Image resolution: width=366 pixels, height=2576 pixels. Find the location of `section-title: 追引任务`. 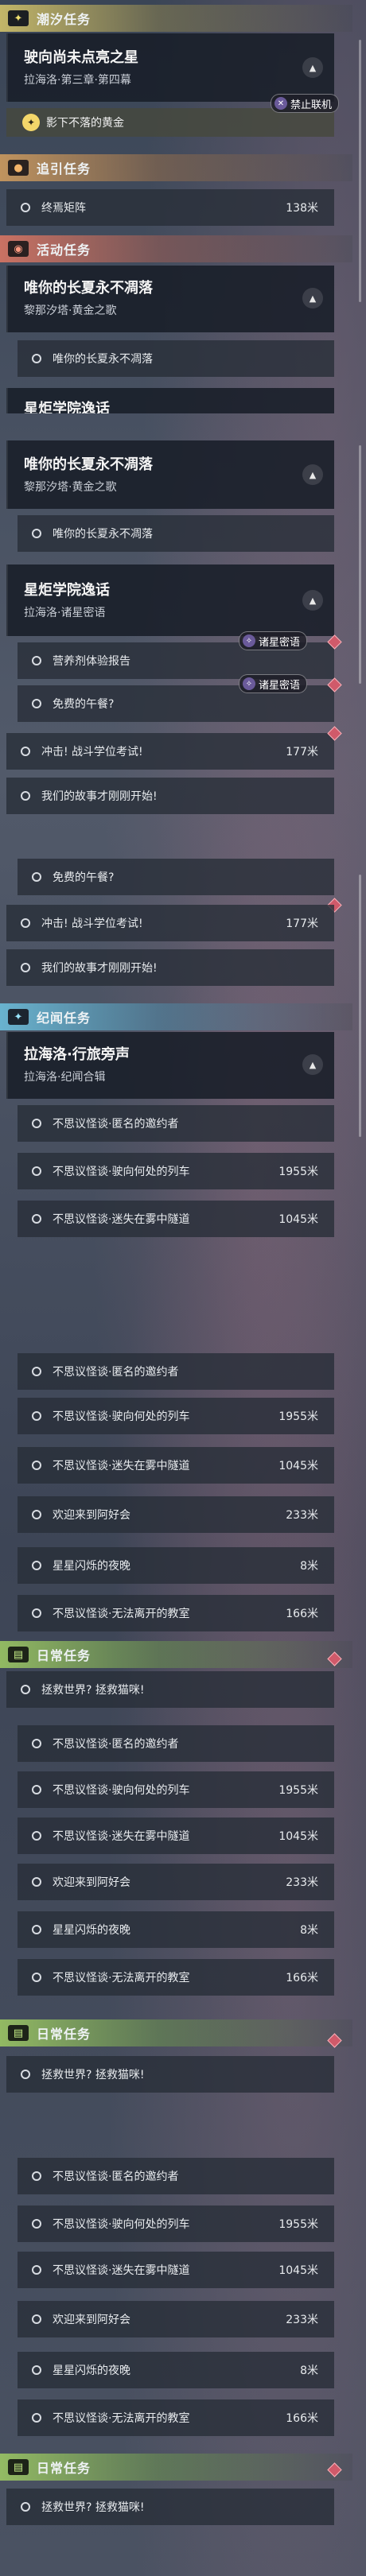

section-title: 追引任务 is located at coordinates (64, 169).